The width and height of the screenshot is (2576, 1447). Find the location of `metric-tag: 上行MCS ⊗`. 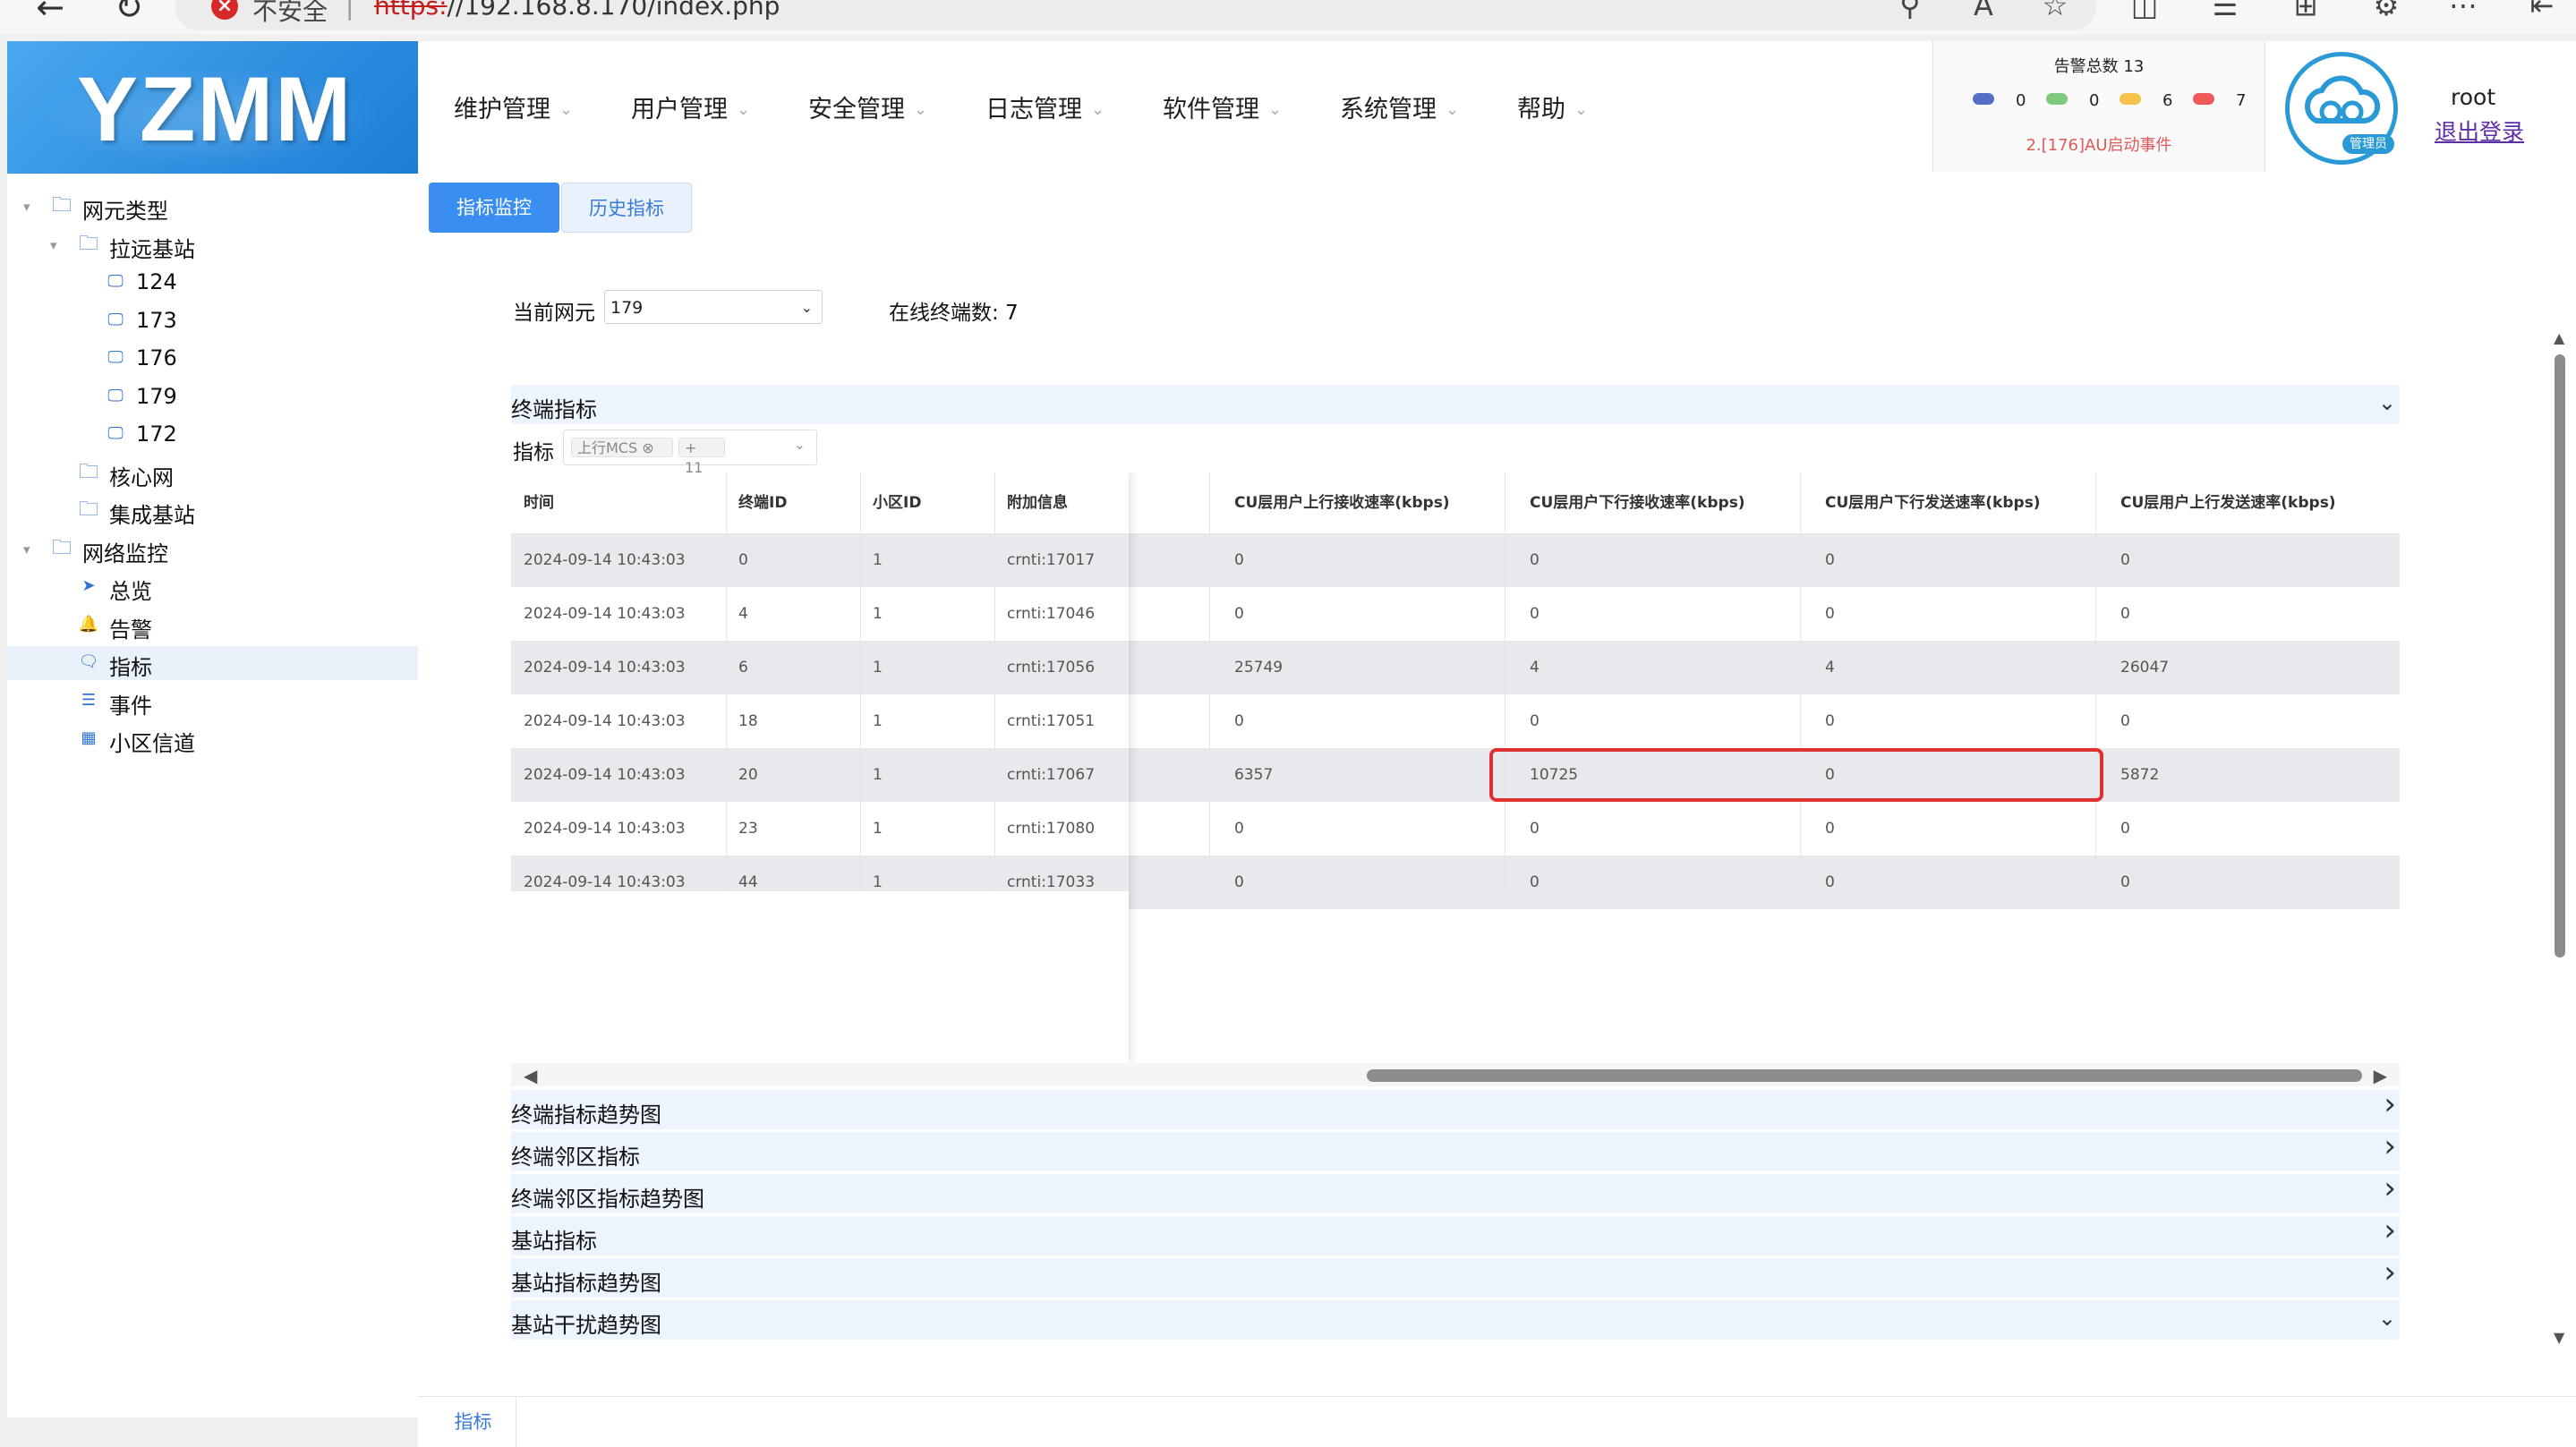

metric-tag: 上行MCS ⊗ is located at coordinates (622, 447).